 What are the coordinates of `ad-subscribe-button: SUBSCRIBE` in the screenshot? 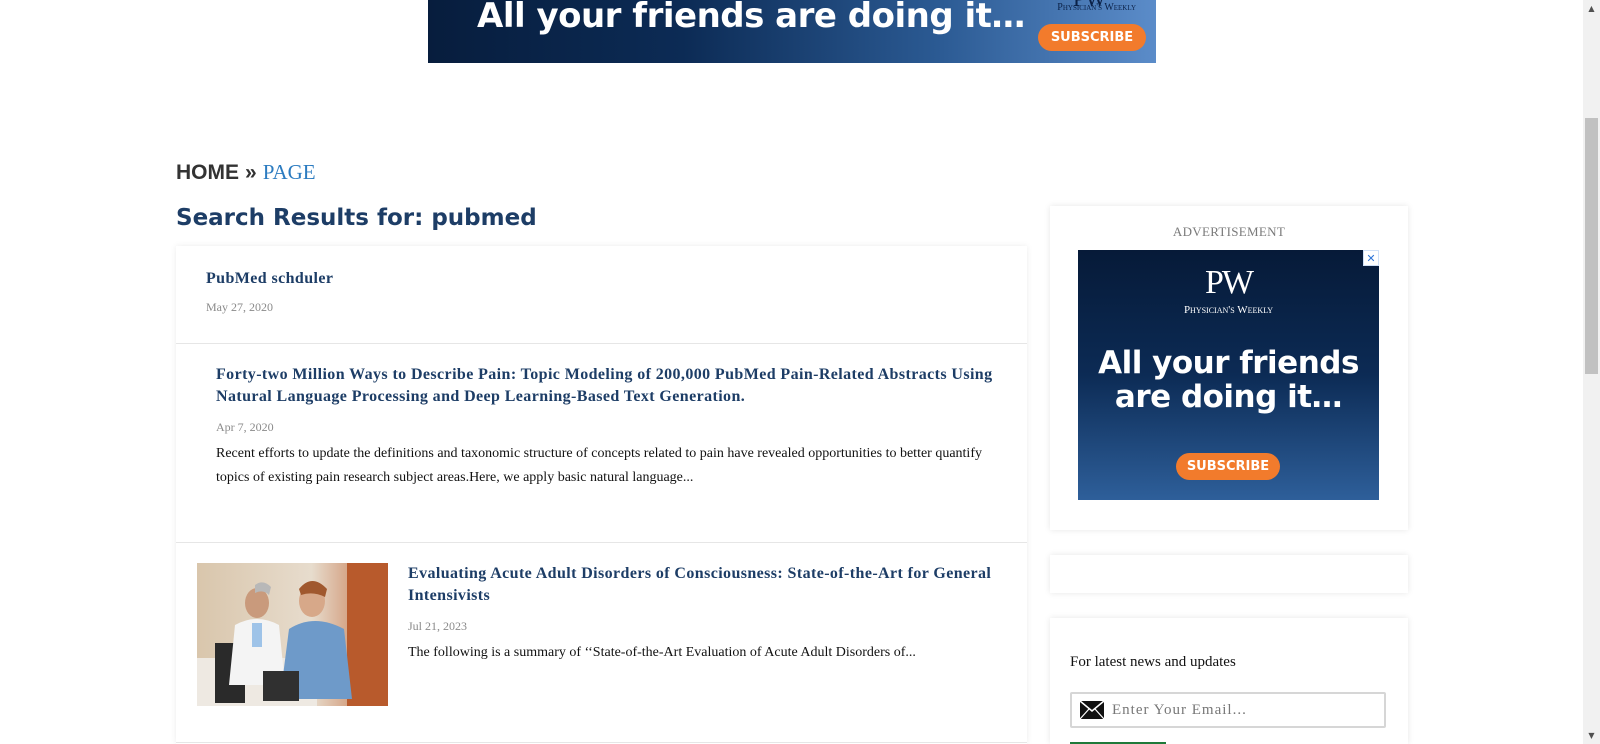 It's located at (1228, 466).